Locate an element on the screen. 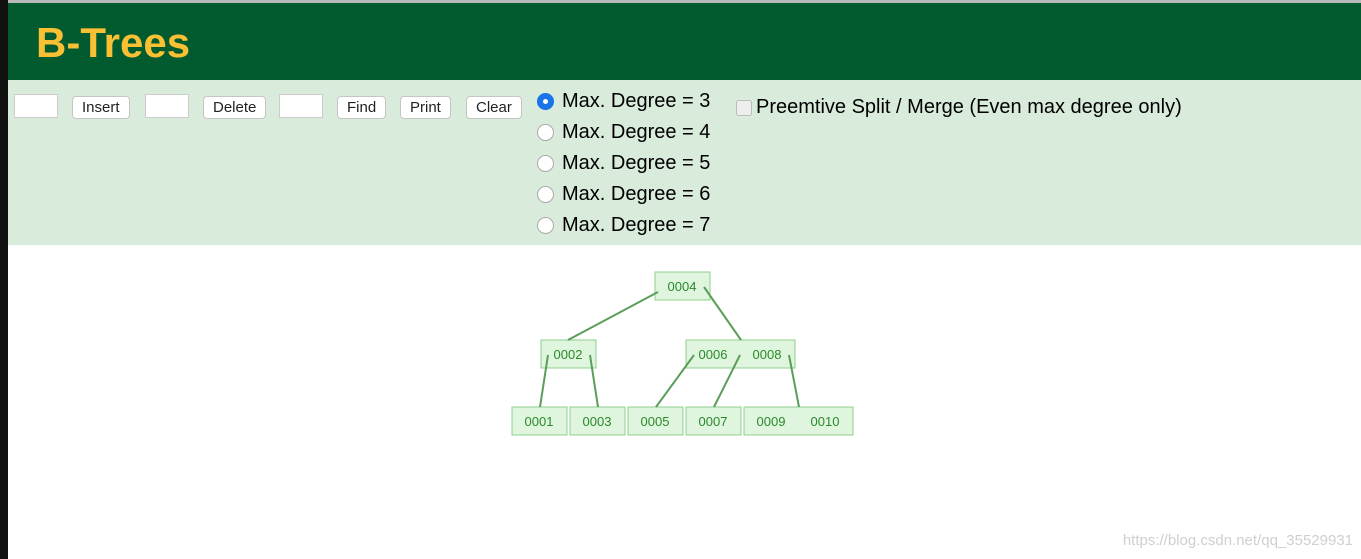 This screenshot has height=559, width=1361. tree-node: 0002 is located at coordinates (568, 354).